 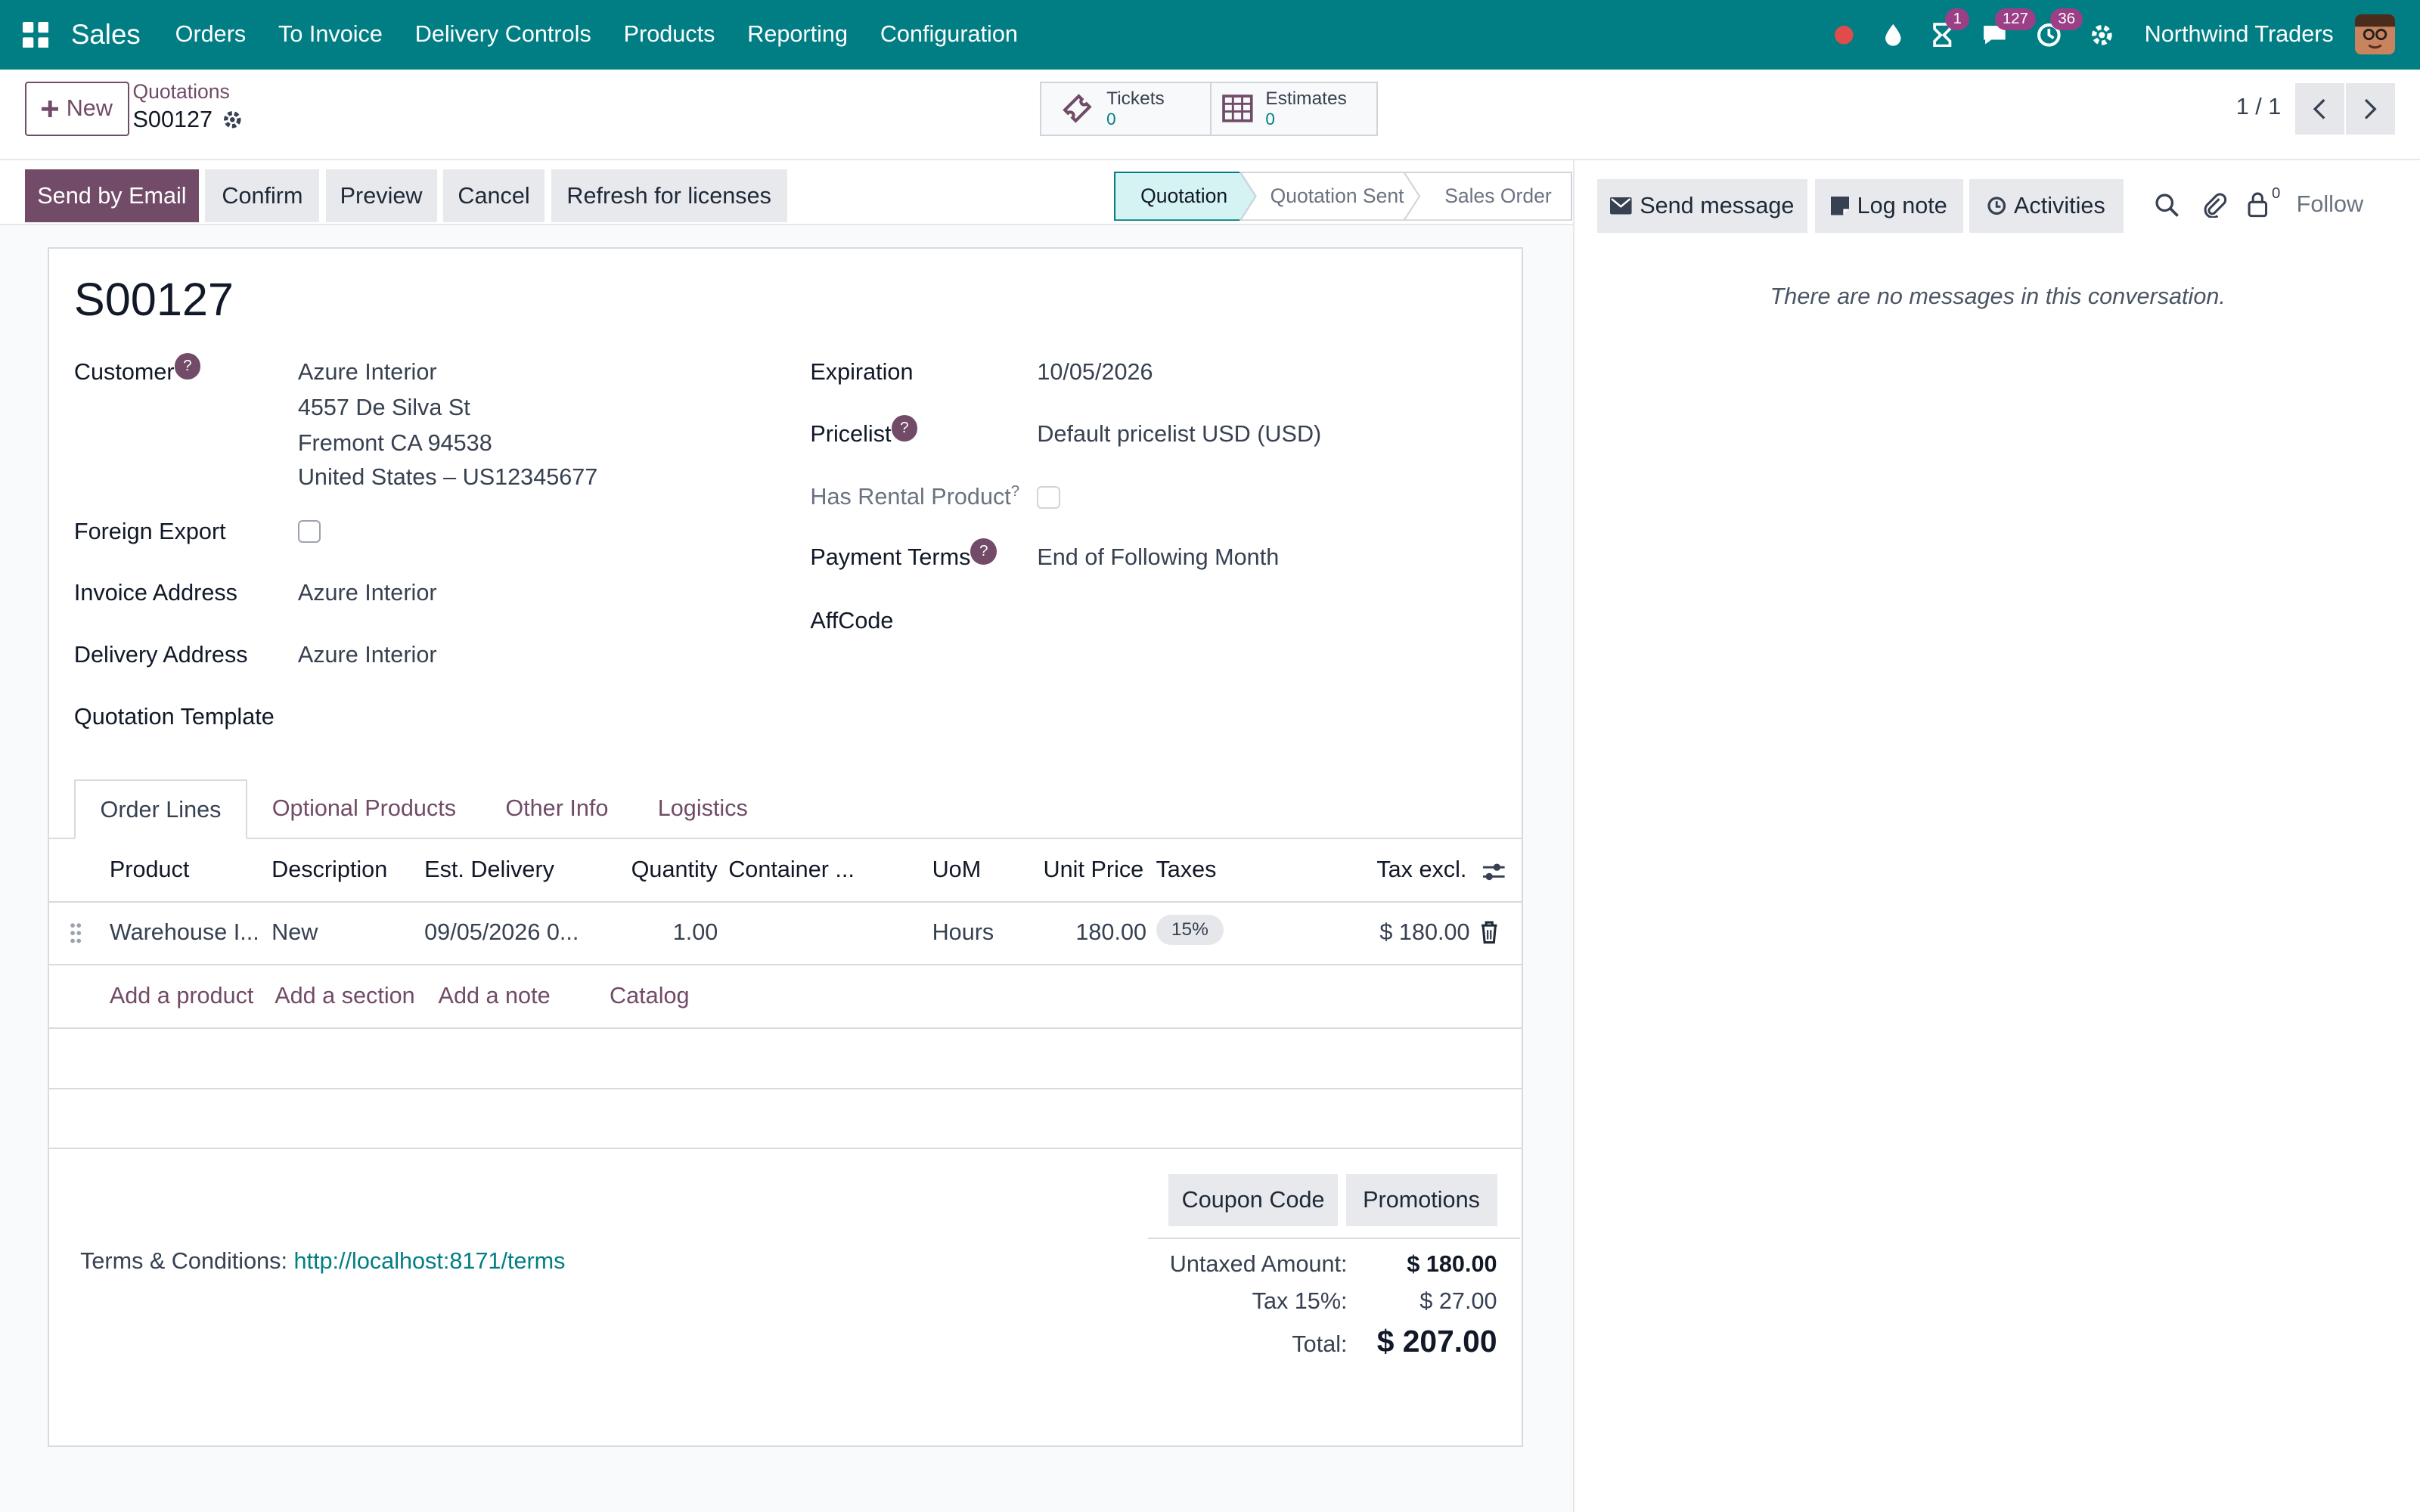 I want to click on hourglass-icon: 1, so click(x=1950, y=28).